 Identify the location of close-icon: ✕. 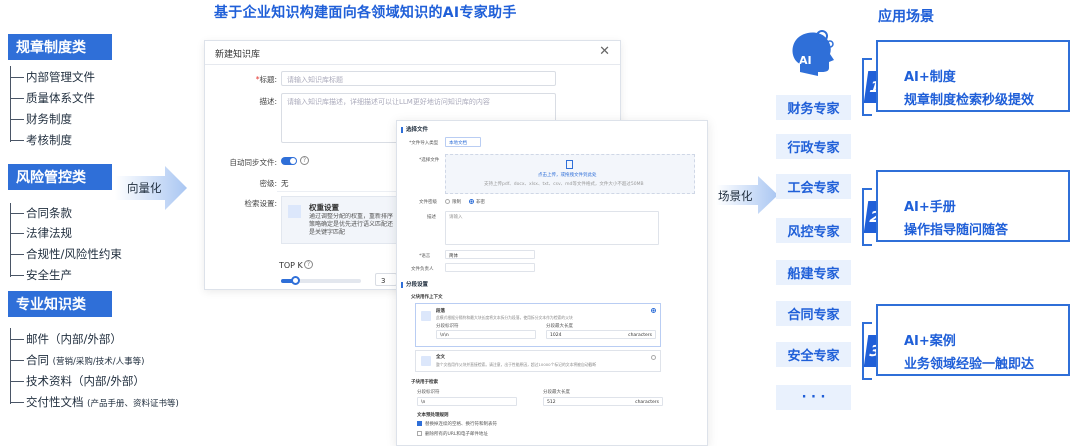
(604, 51).